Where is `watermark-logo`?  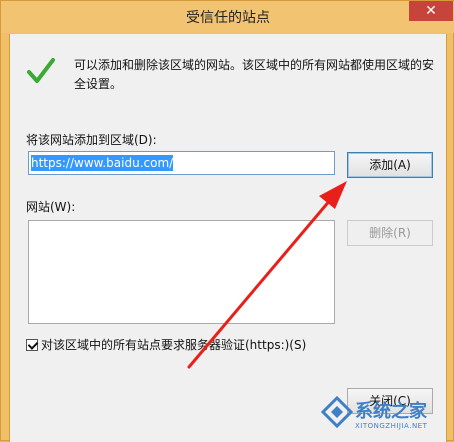 watermark-logo is located at coordinates (337, 412).